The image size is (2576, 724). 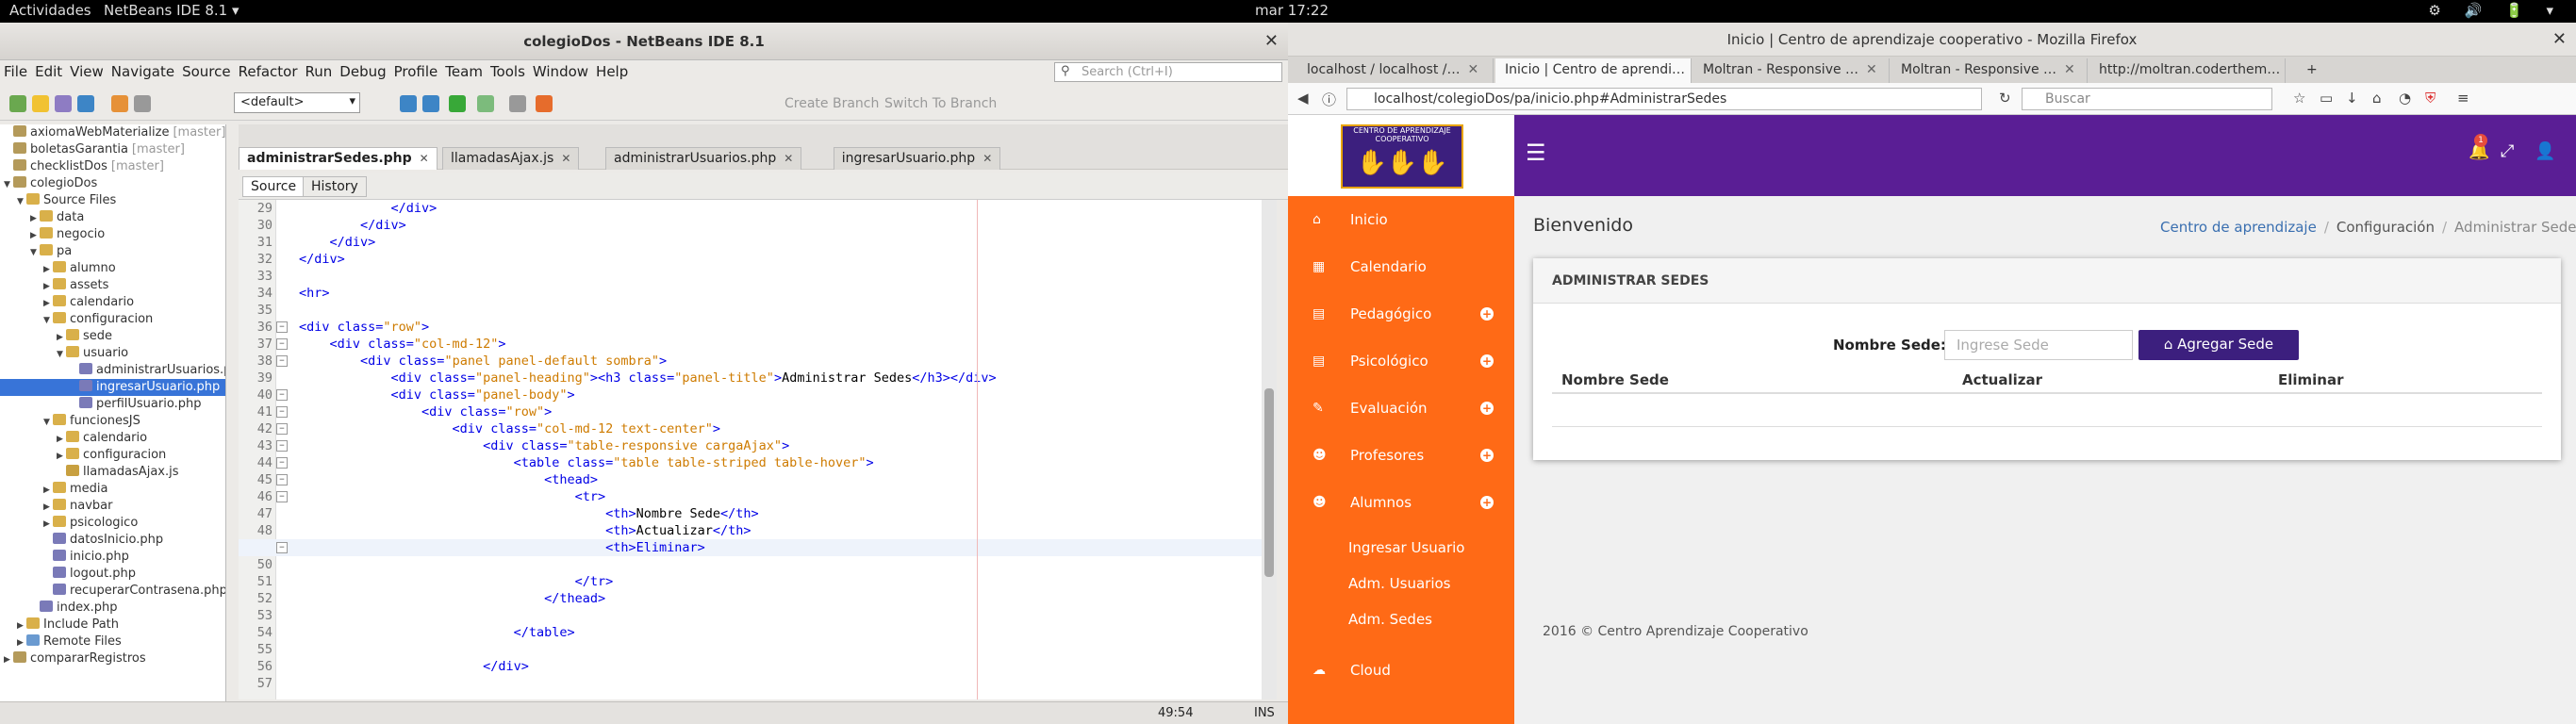 I want to click on user-icon: 👤, so click(x=2545, y=151).